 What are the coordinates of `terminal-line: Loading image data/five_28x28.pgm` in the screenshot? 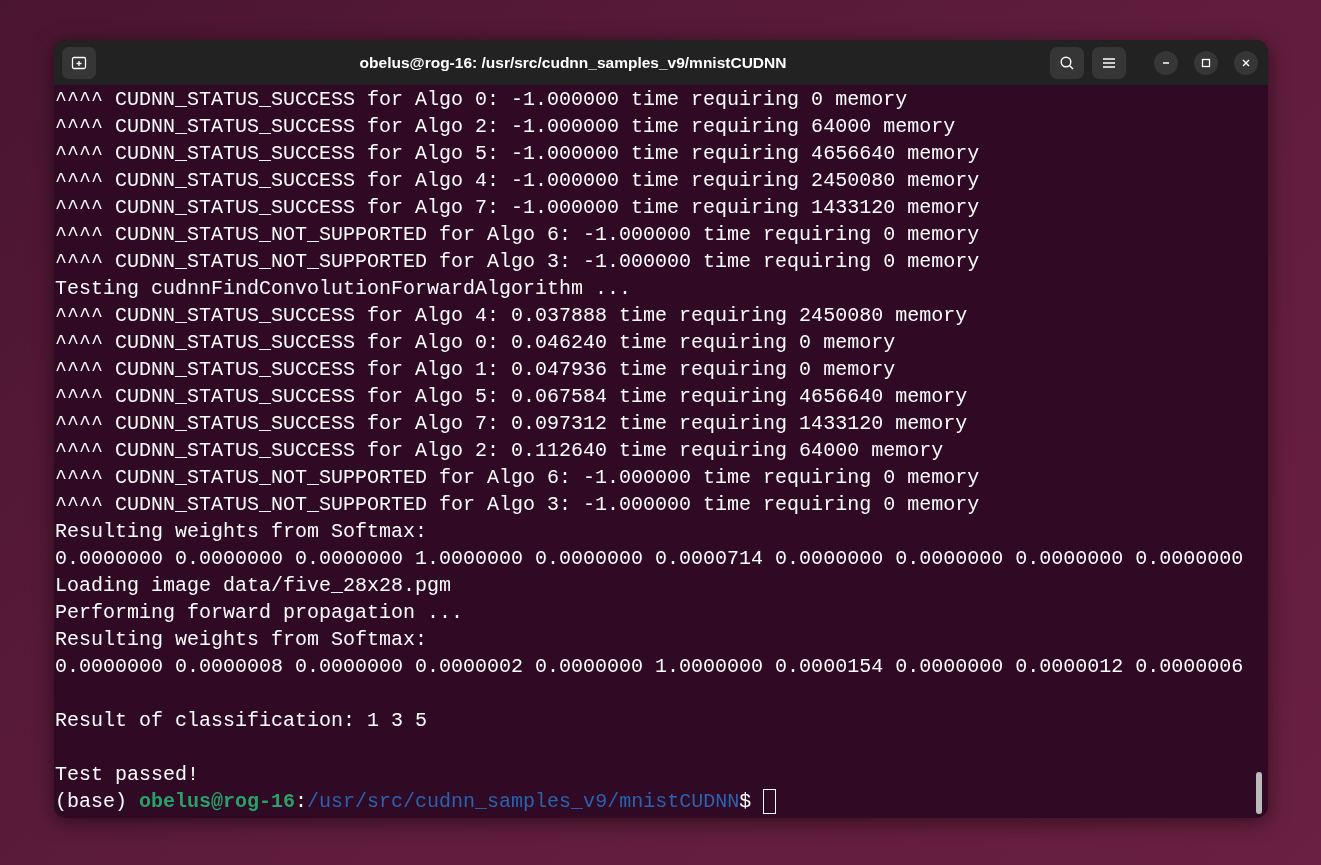 It's located at (253, 585).